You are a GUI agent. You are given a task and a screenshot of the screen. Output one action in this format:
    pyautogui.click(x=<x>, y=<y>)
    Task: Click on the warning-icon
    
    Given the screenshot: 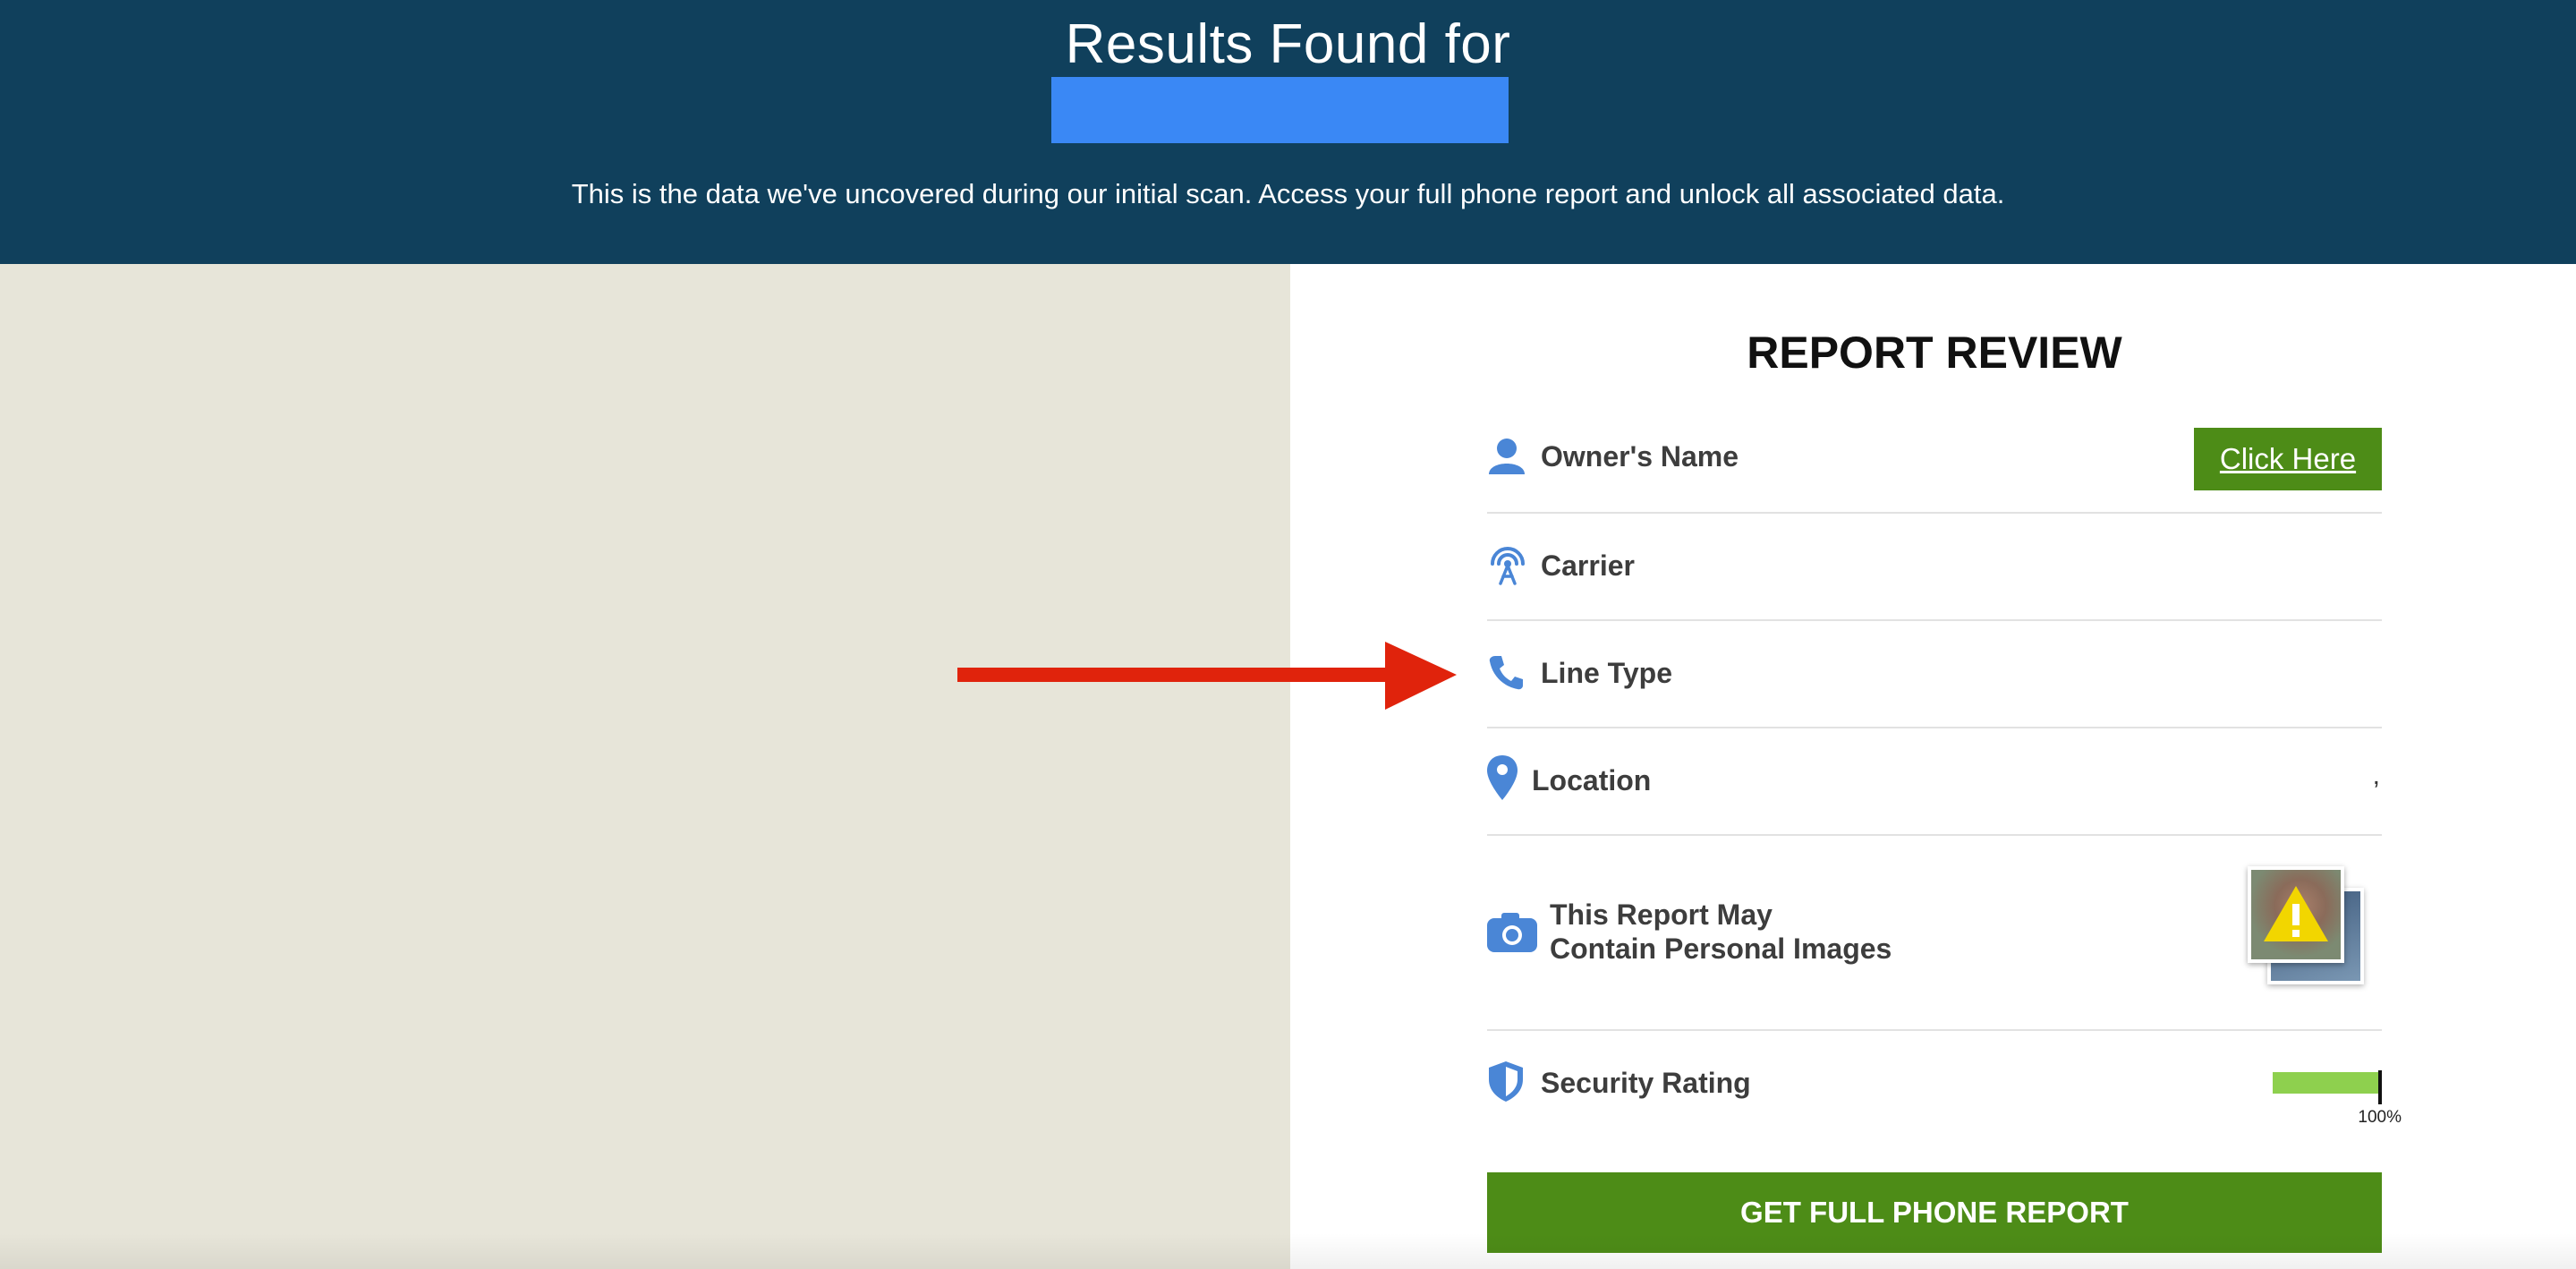 What is the action you would take?
    pyautogui.click(x=2296, y=914)
    